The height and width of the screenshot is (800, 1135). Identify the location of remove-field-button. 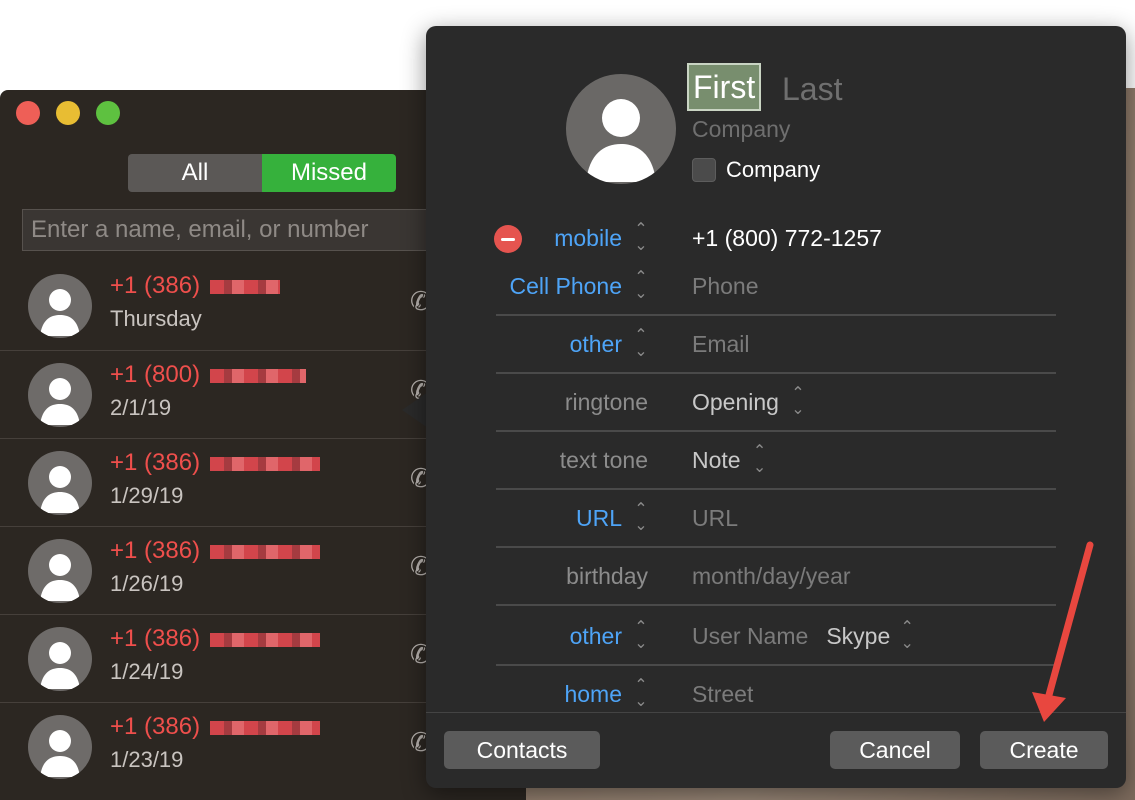
(508, 239).